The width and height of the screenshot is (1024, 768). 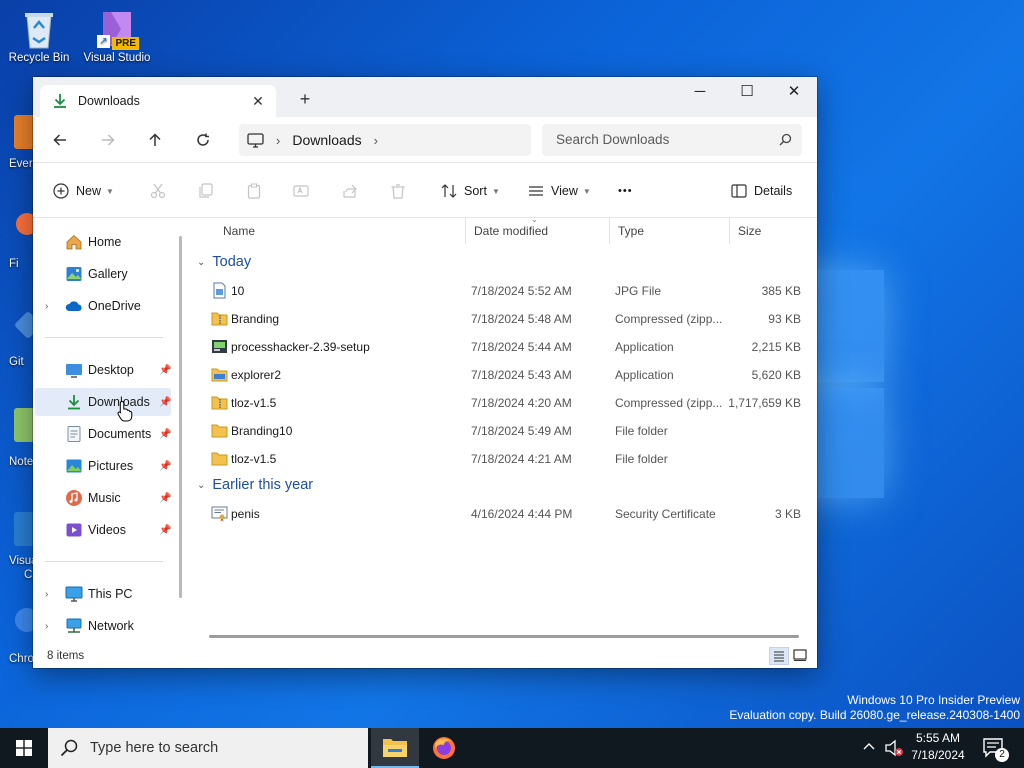 What do you see at coordinates (74, 371) in the screenshot?
I see `desktop-folder-icon` at bounding box center [74, 371].